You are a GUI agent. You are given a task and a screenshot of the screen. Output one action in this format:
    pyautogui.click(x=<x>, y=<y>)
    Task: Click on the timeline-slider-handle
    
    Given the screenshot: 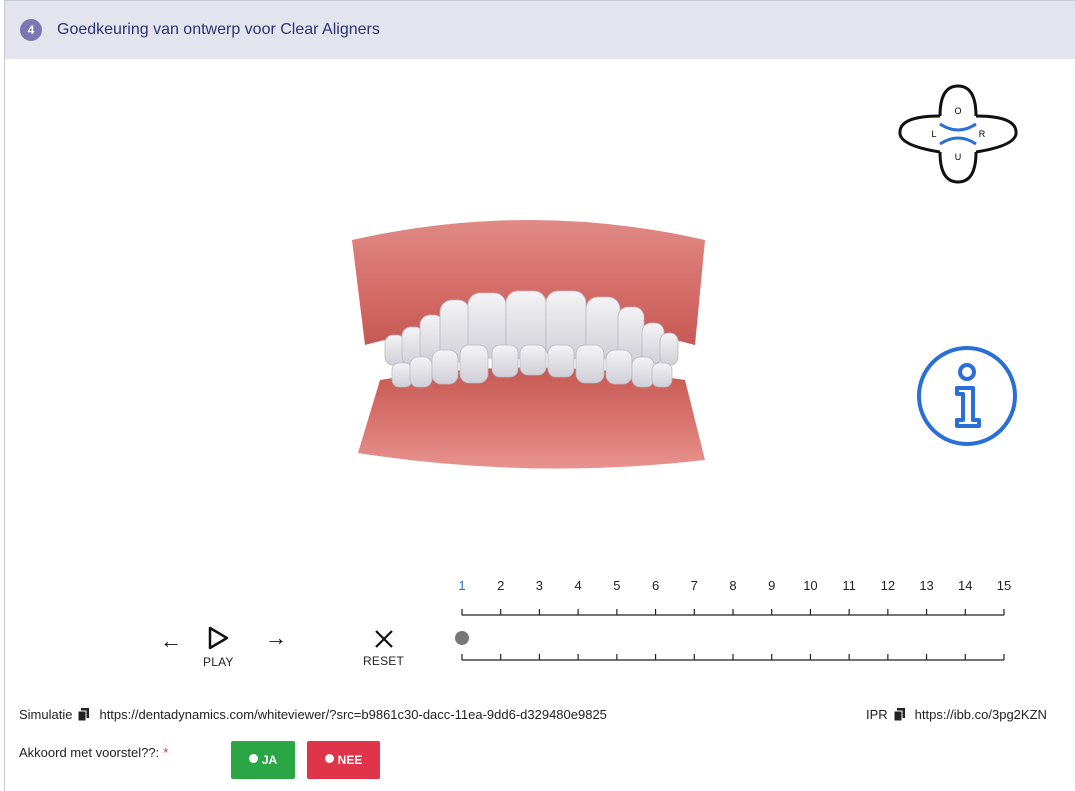 What is the action you would take?
    pyautogui.click(x=462, y=638)
    